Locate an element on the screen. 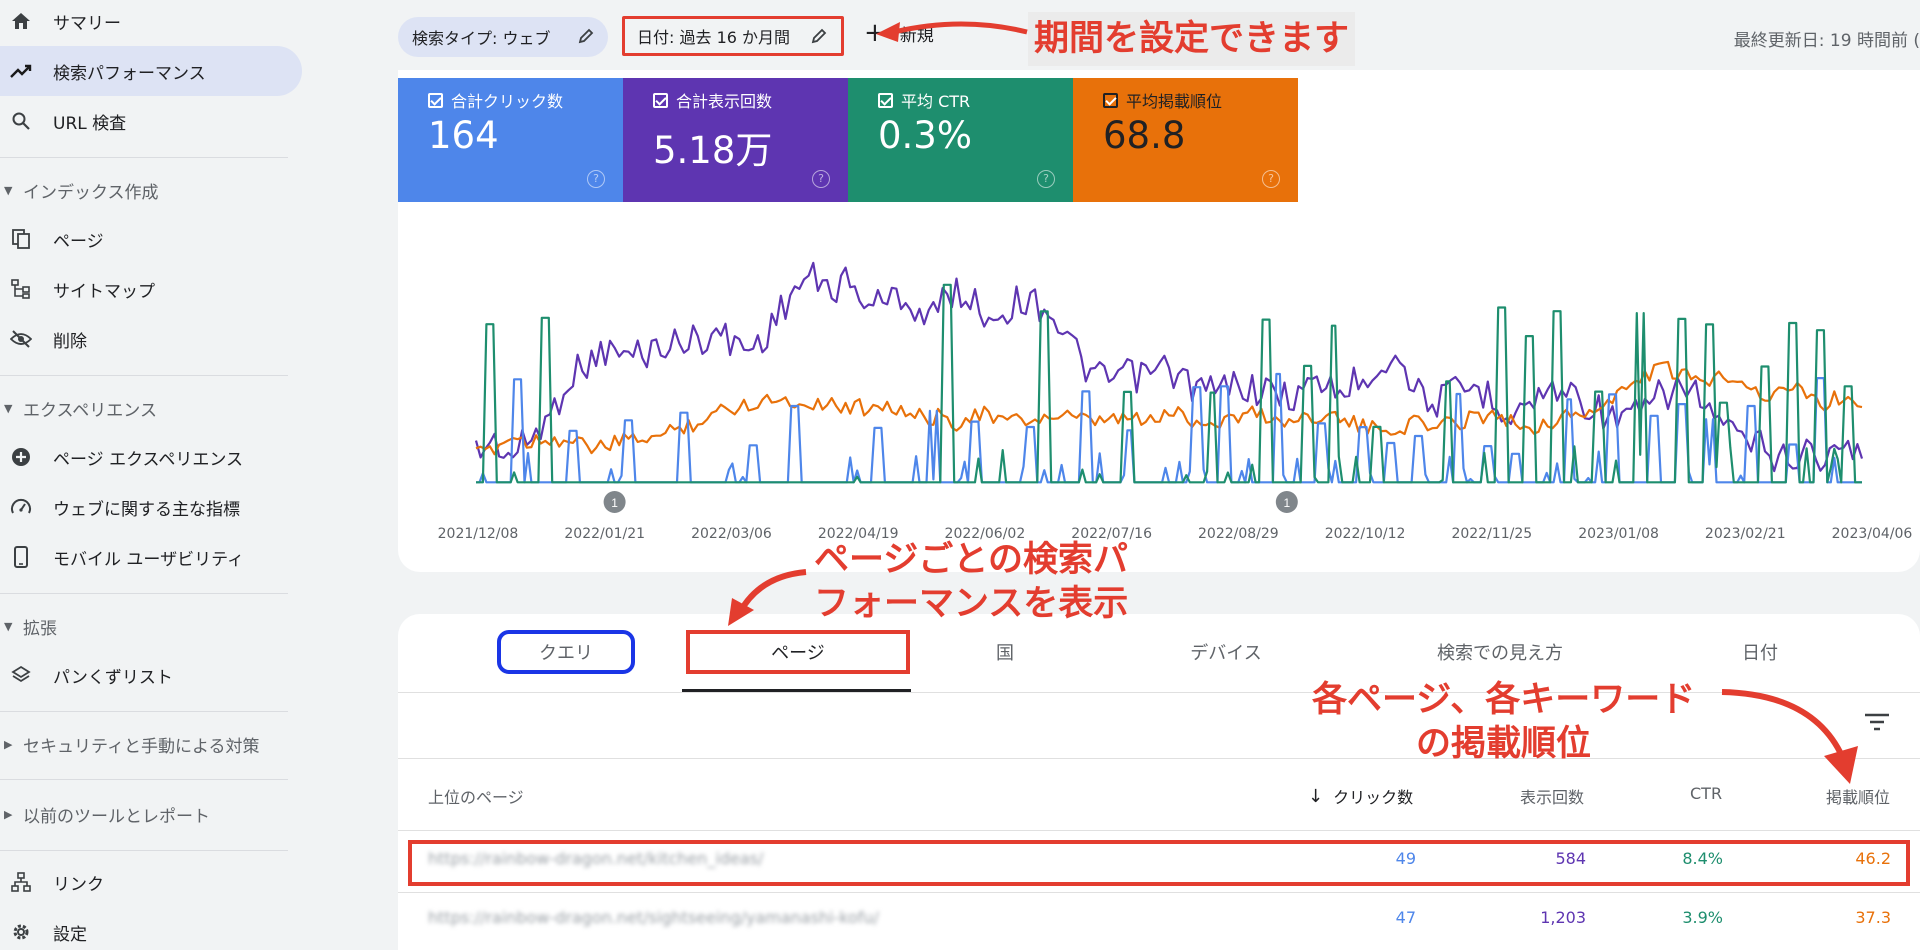 Image resolution: width=1920 pixels, height=950 pixels. speed-gauge-icon is located at coordinates (21, 507).